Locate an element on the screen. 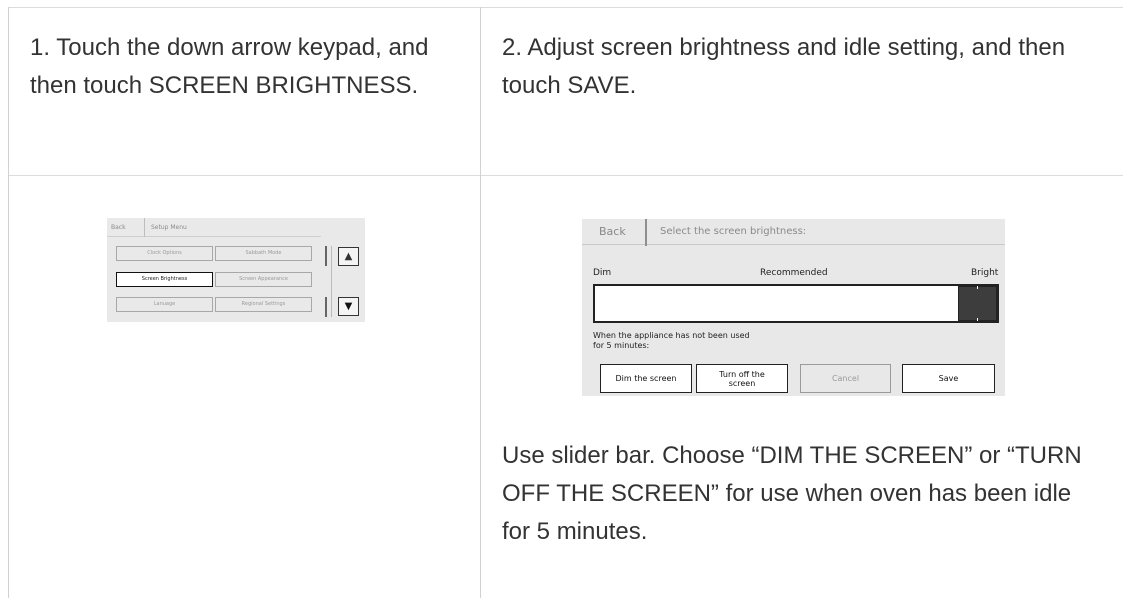 The width and height of the screenshot is (1123, 598). regional-settings-button: Regional Settings is located at coordinates (263, 304).